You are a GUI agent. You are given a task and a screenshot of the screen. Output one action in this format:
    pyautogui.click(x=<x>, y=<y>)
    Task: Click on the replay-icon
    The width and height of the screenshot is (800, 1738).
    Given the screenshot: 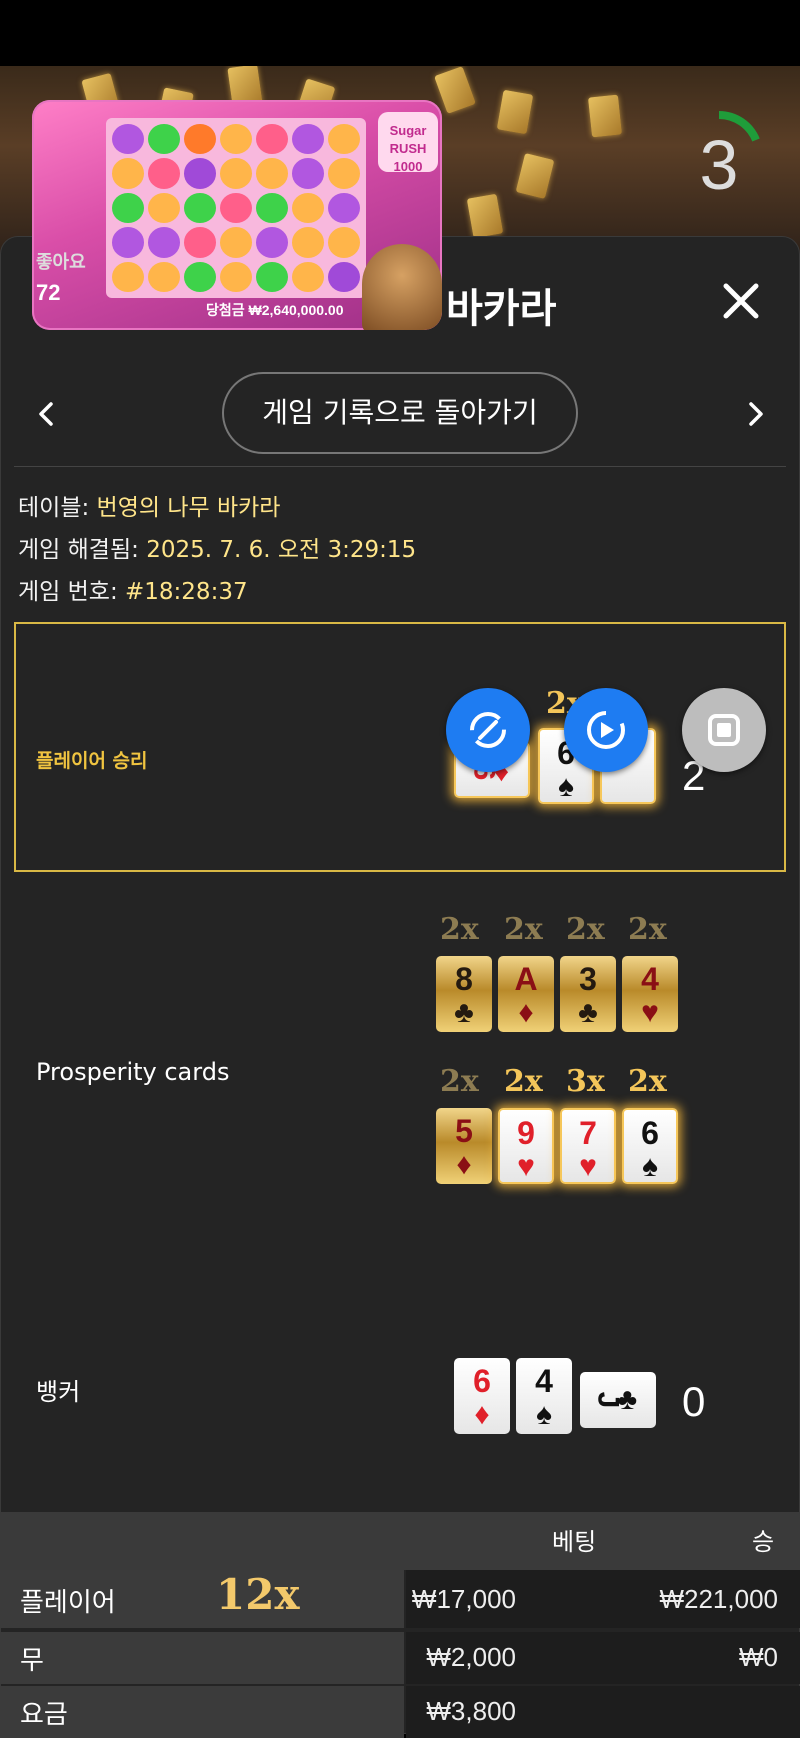 What is the action you would take?
    pyautogui.click(x=606, y=730)
    